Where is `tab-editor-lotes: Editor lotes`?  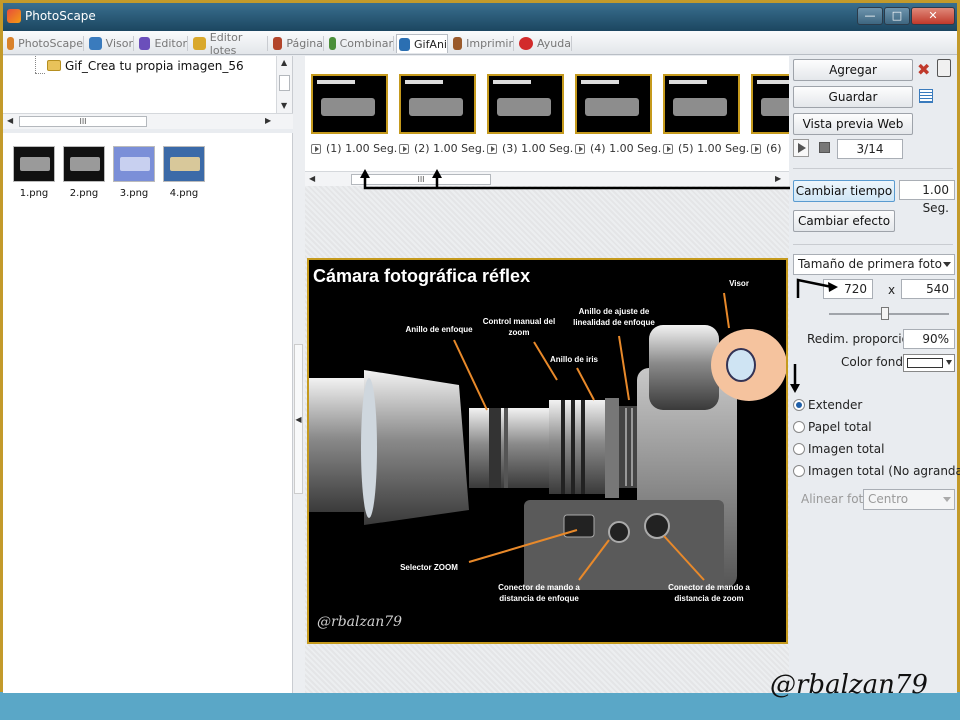
tab-editor-lotes: Editor lotes is located at coordinates (229, 44).